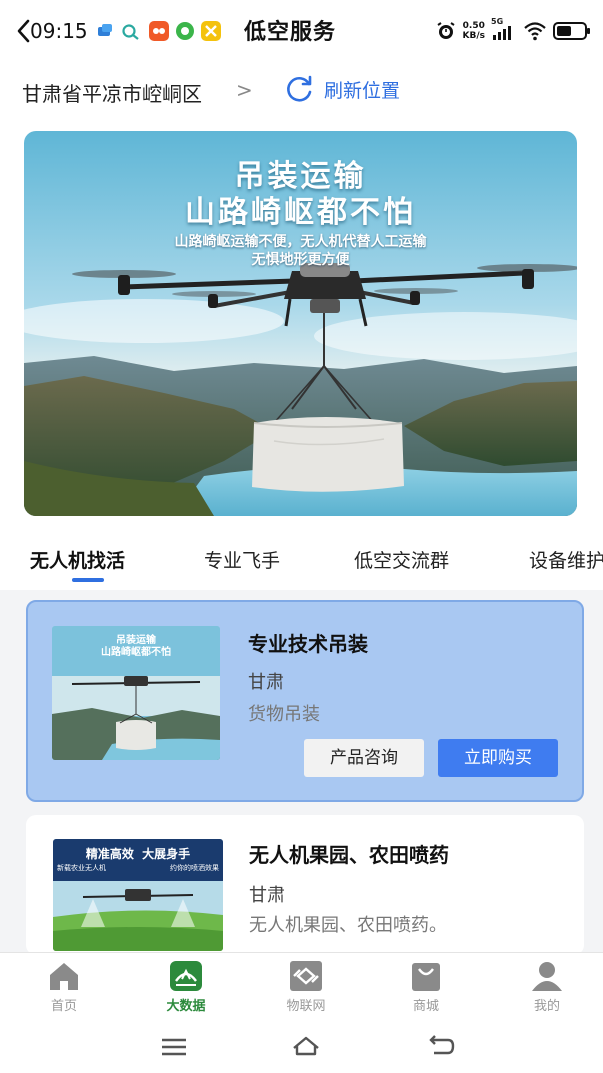  I want to click on iot-icon, so click(306, 976).